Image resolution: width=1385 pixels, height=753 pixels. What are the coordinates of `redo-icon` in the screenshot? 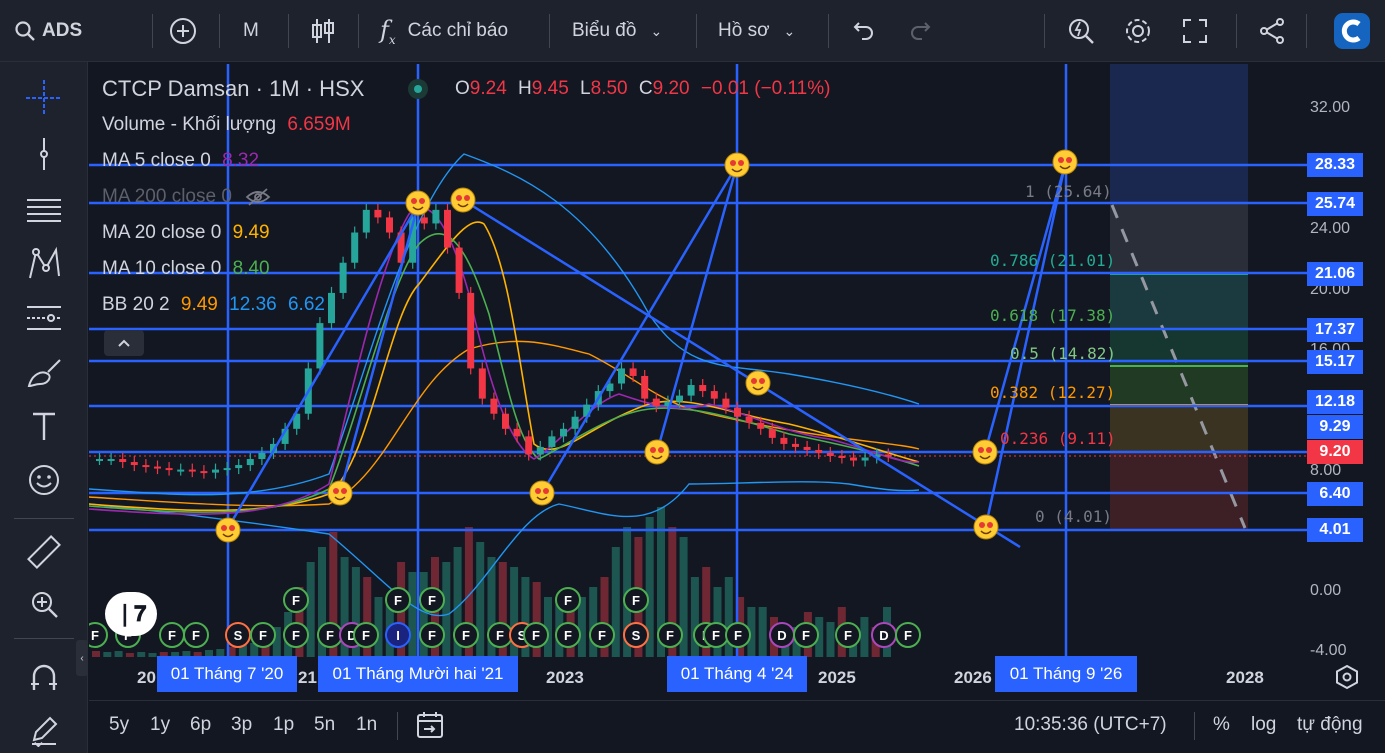 It's located at (921, 31).